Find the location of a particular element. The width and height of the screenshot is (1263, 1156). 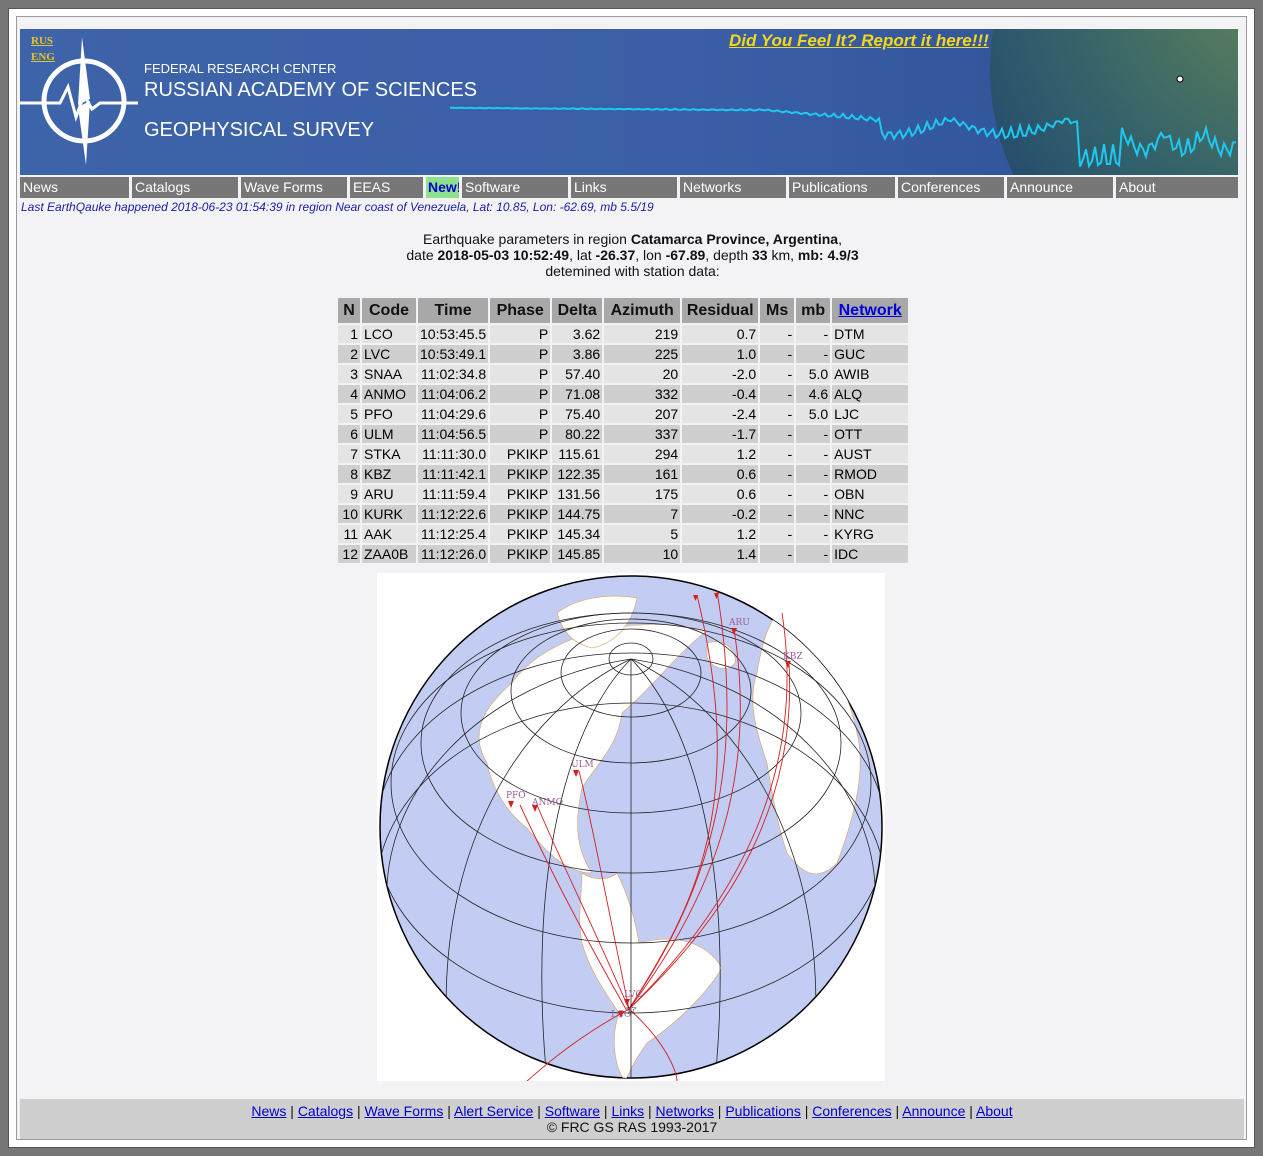

footer-link-conferences: Conferences is located at coordinates (851, 1111).